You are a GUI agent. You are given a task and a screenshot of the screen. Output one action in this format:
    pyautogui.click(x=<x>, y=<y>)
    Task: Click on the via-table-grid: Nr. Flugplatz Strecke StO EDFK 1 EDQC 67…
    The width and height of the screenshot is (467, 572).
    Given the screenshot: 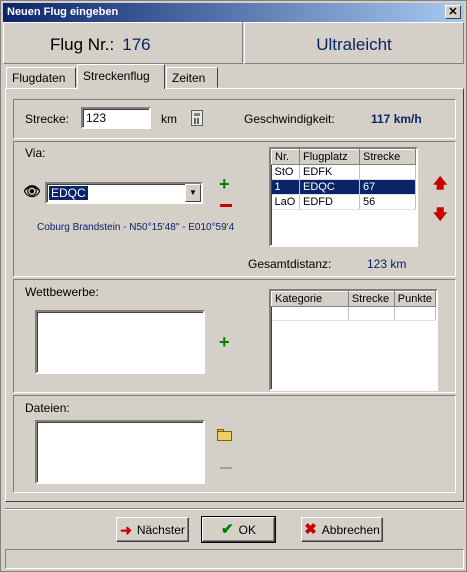 What is the action you would take?
    pyautogui.click(x=343, y=179)
    